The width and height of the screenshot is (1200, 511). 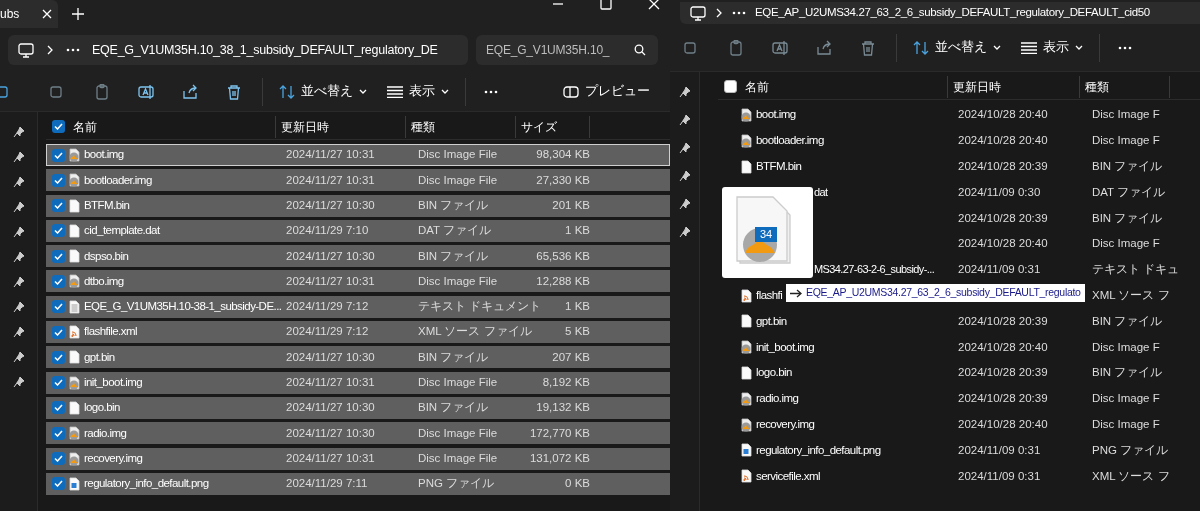 What do you see at coordinates (358, 483) in the screenshot?
I see `file-row: regulatory_info_default.png 2024/11/29 7:11 PNG ファイル 0 KB` at bounding box center [358, 483].